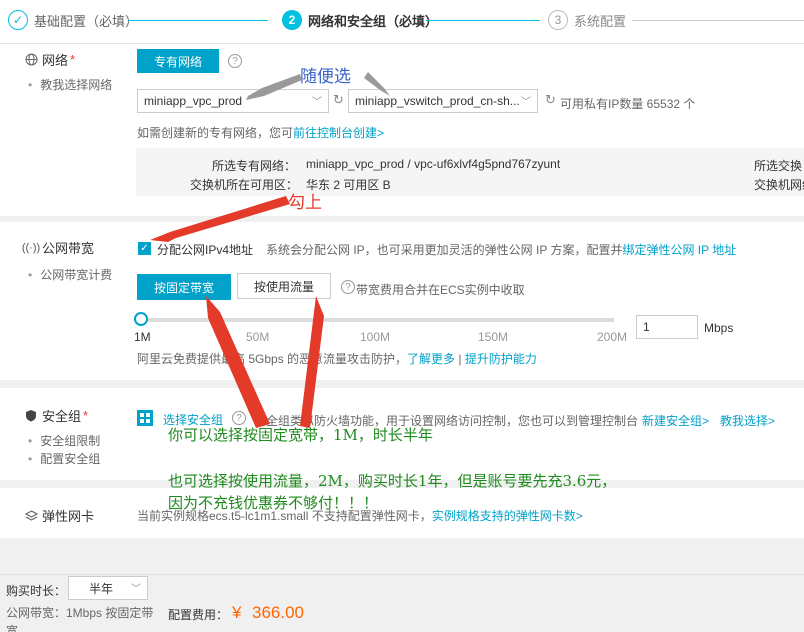 The image size is (804, 632). I want to click on red-arrow-fixed, so click(238, 362).